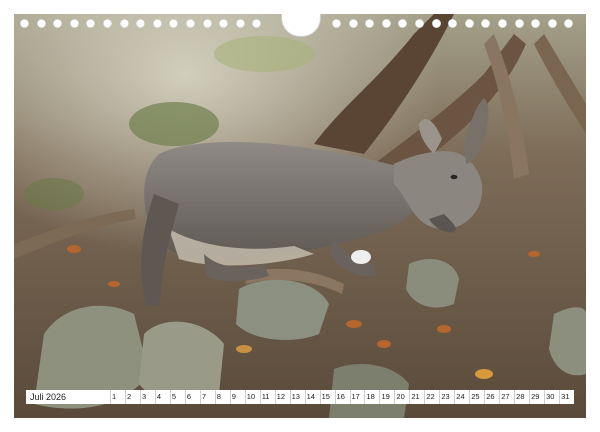 This screenshot has width=600, height=432. What do you see at coordinates (506, 397) in the screenshot?
I see `day-cell: 27` at bounding box center [506, 397].